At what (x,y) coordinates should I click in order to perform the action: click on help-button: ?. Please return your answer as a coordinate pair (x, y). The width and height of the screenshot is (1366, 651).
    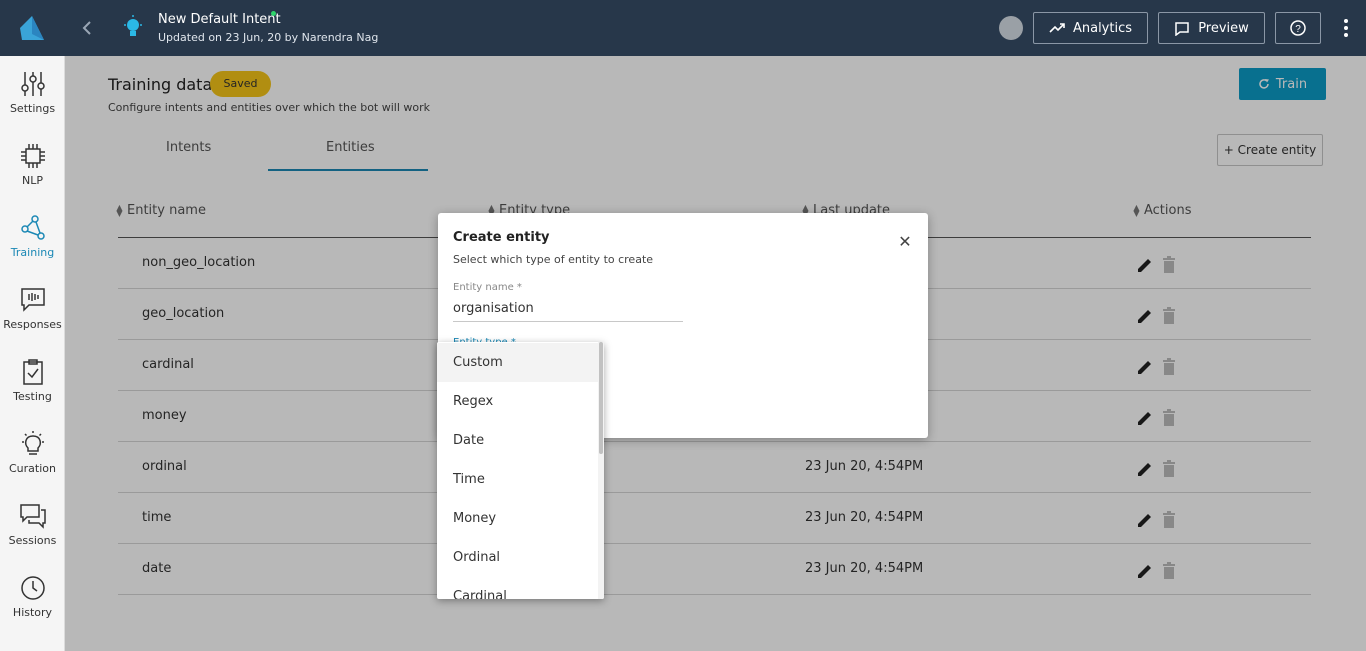
    Looking at the image, I should click on (1298, 28).